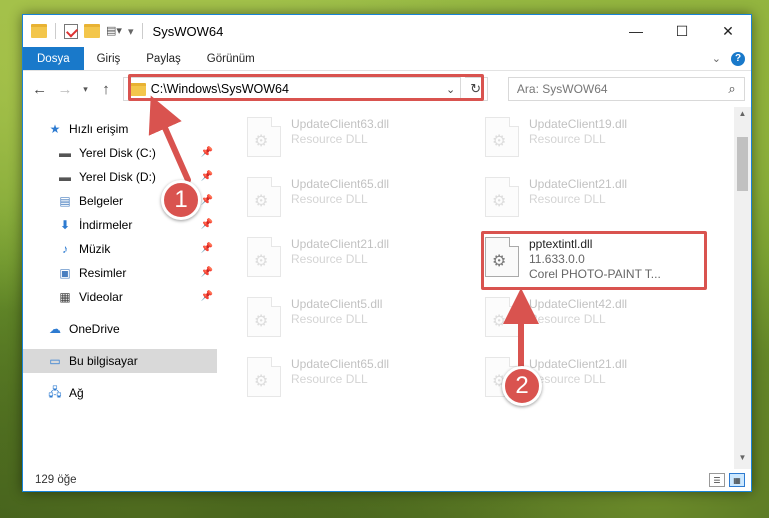  Describe the element at coordinates (737, 480) in the screenshot. I see `tiles-view-icon: ▦` at that location.